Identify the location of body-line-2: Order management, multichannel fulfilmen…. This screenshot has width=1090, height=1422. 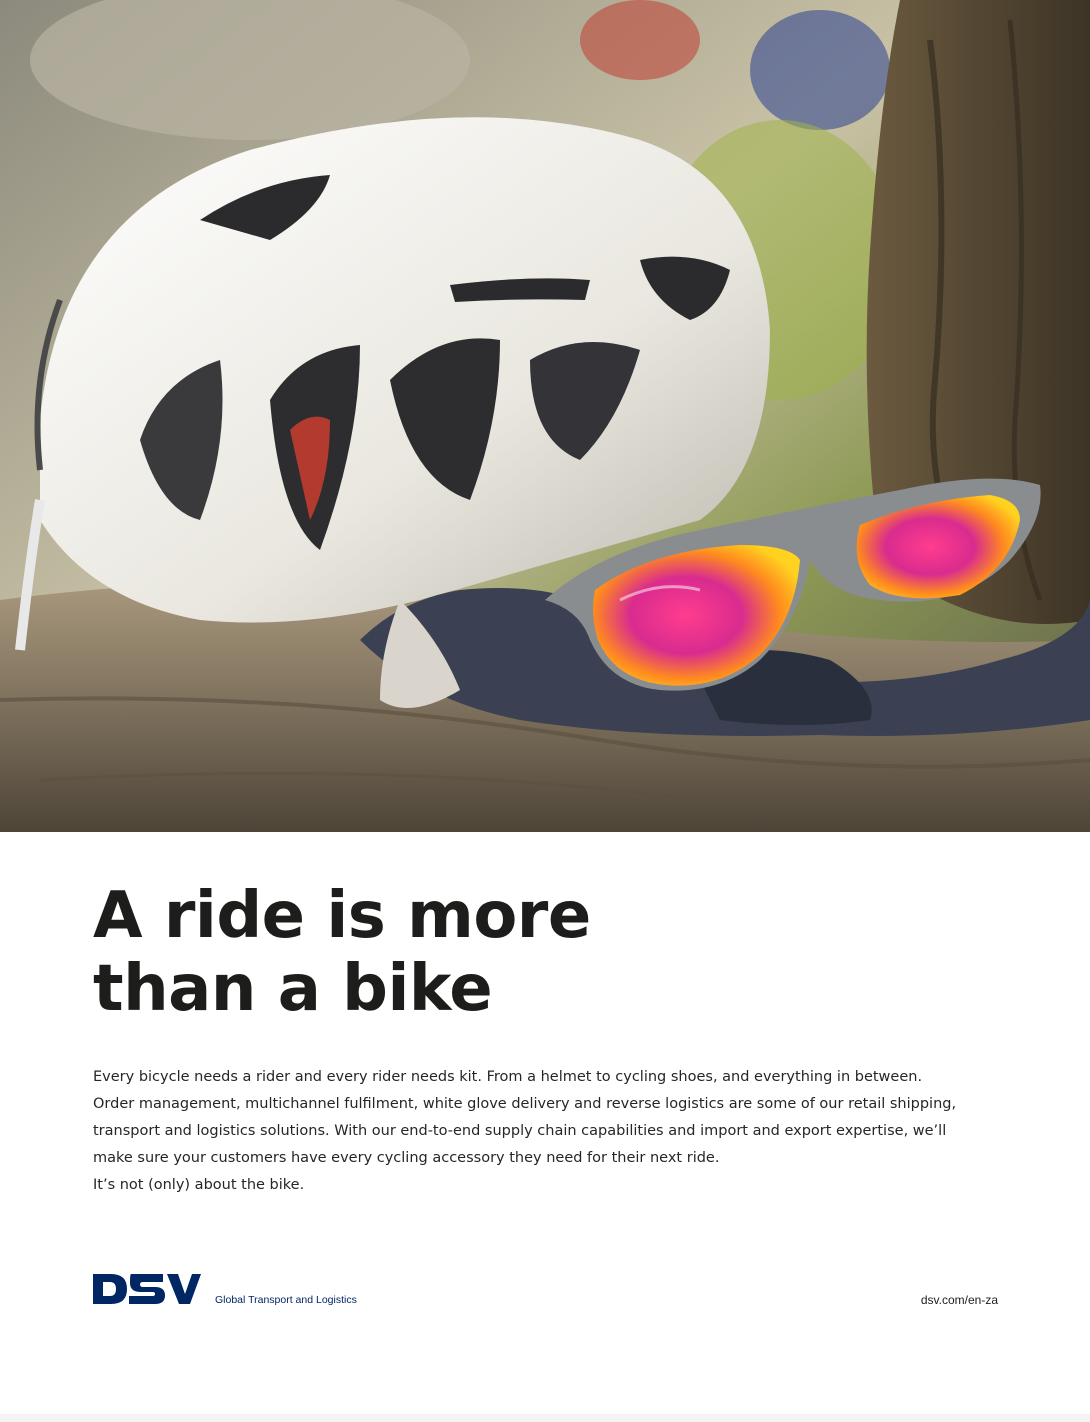
(525, 1104).